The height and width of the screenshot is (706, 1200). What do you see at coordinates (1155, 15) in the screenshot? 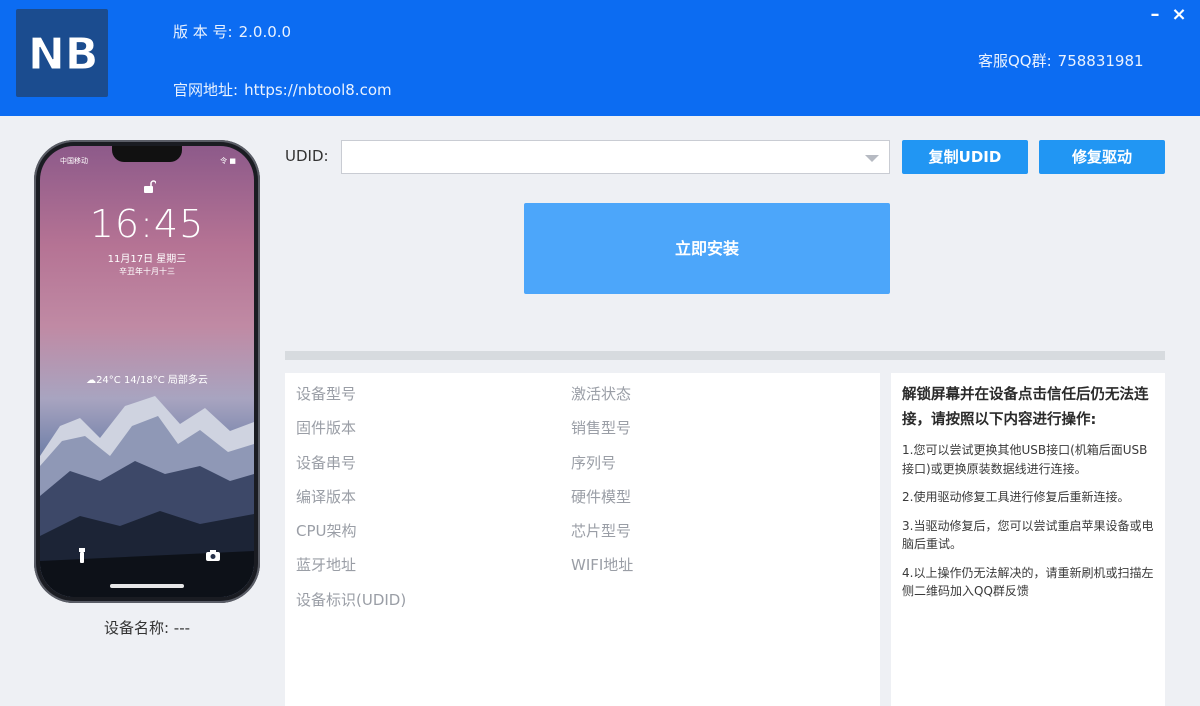
I see `minimize-button: –` at bounding box center [1155, 15].